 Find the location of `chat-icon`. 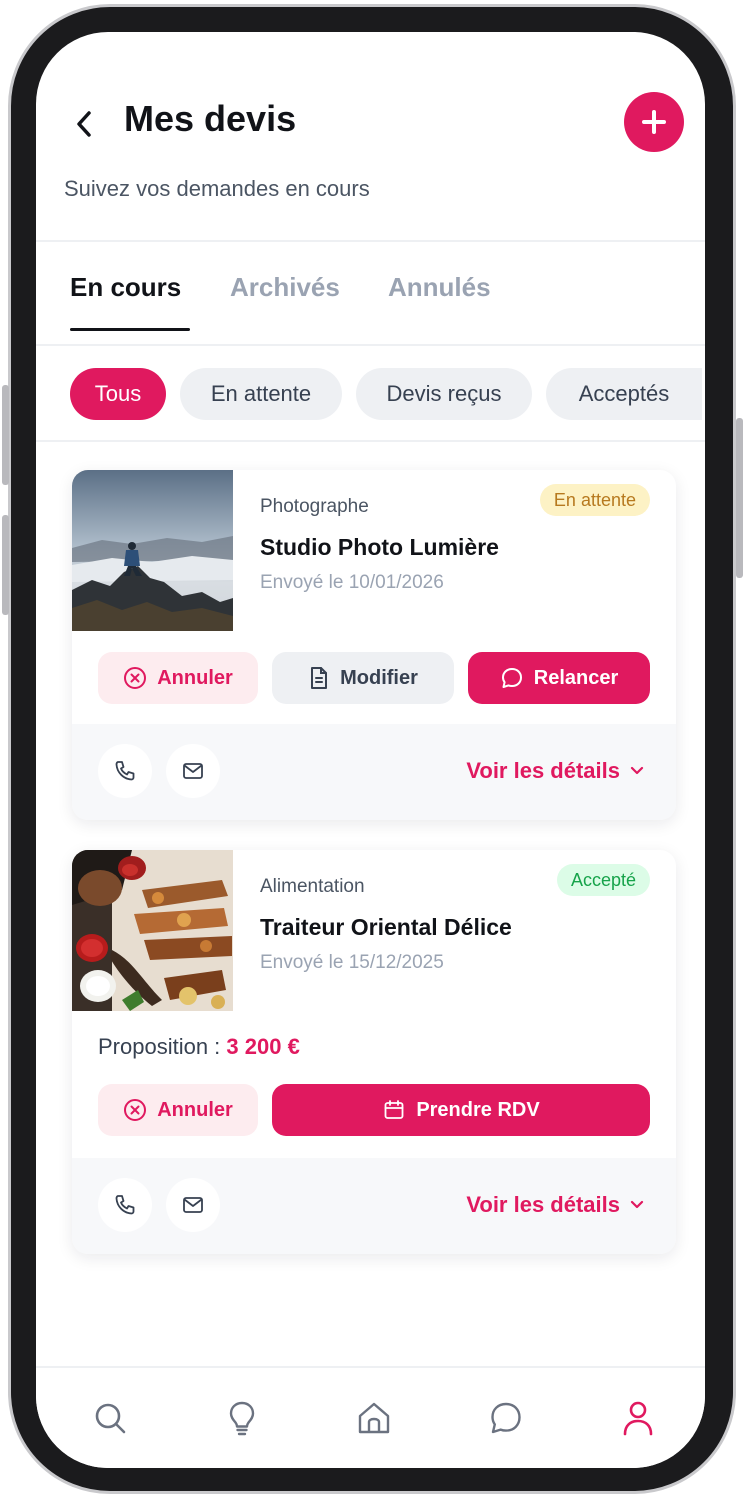

chat-icon is located at coordinates (506, 1418).